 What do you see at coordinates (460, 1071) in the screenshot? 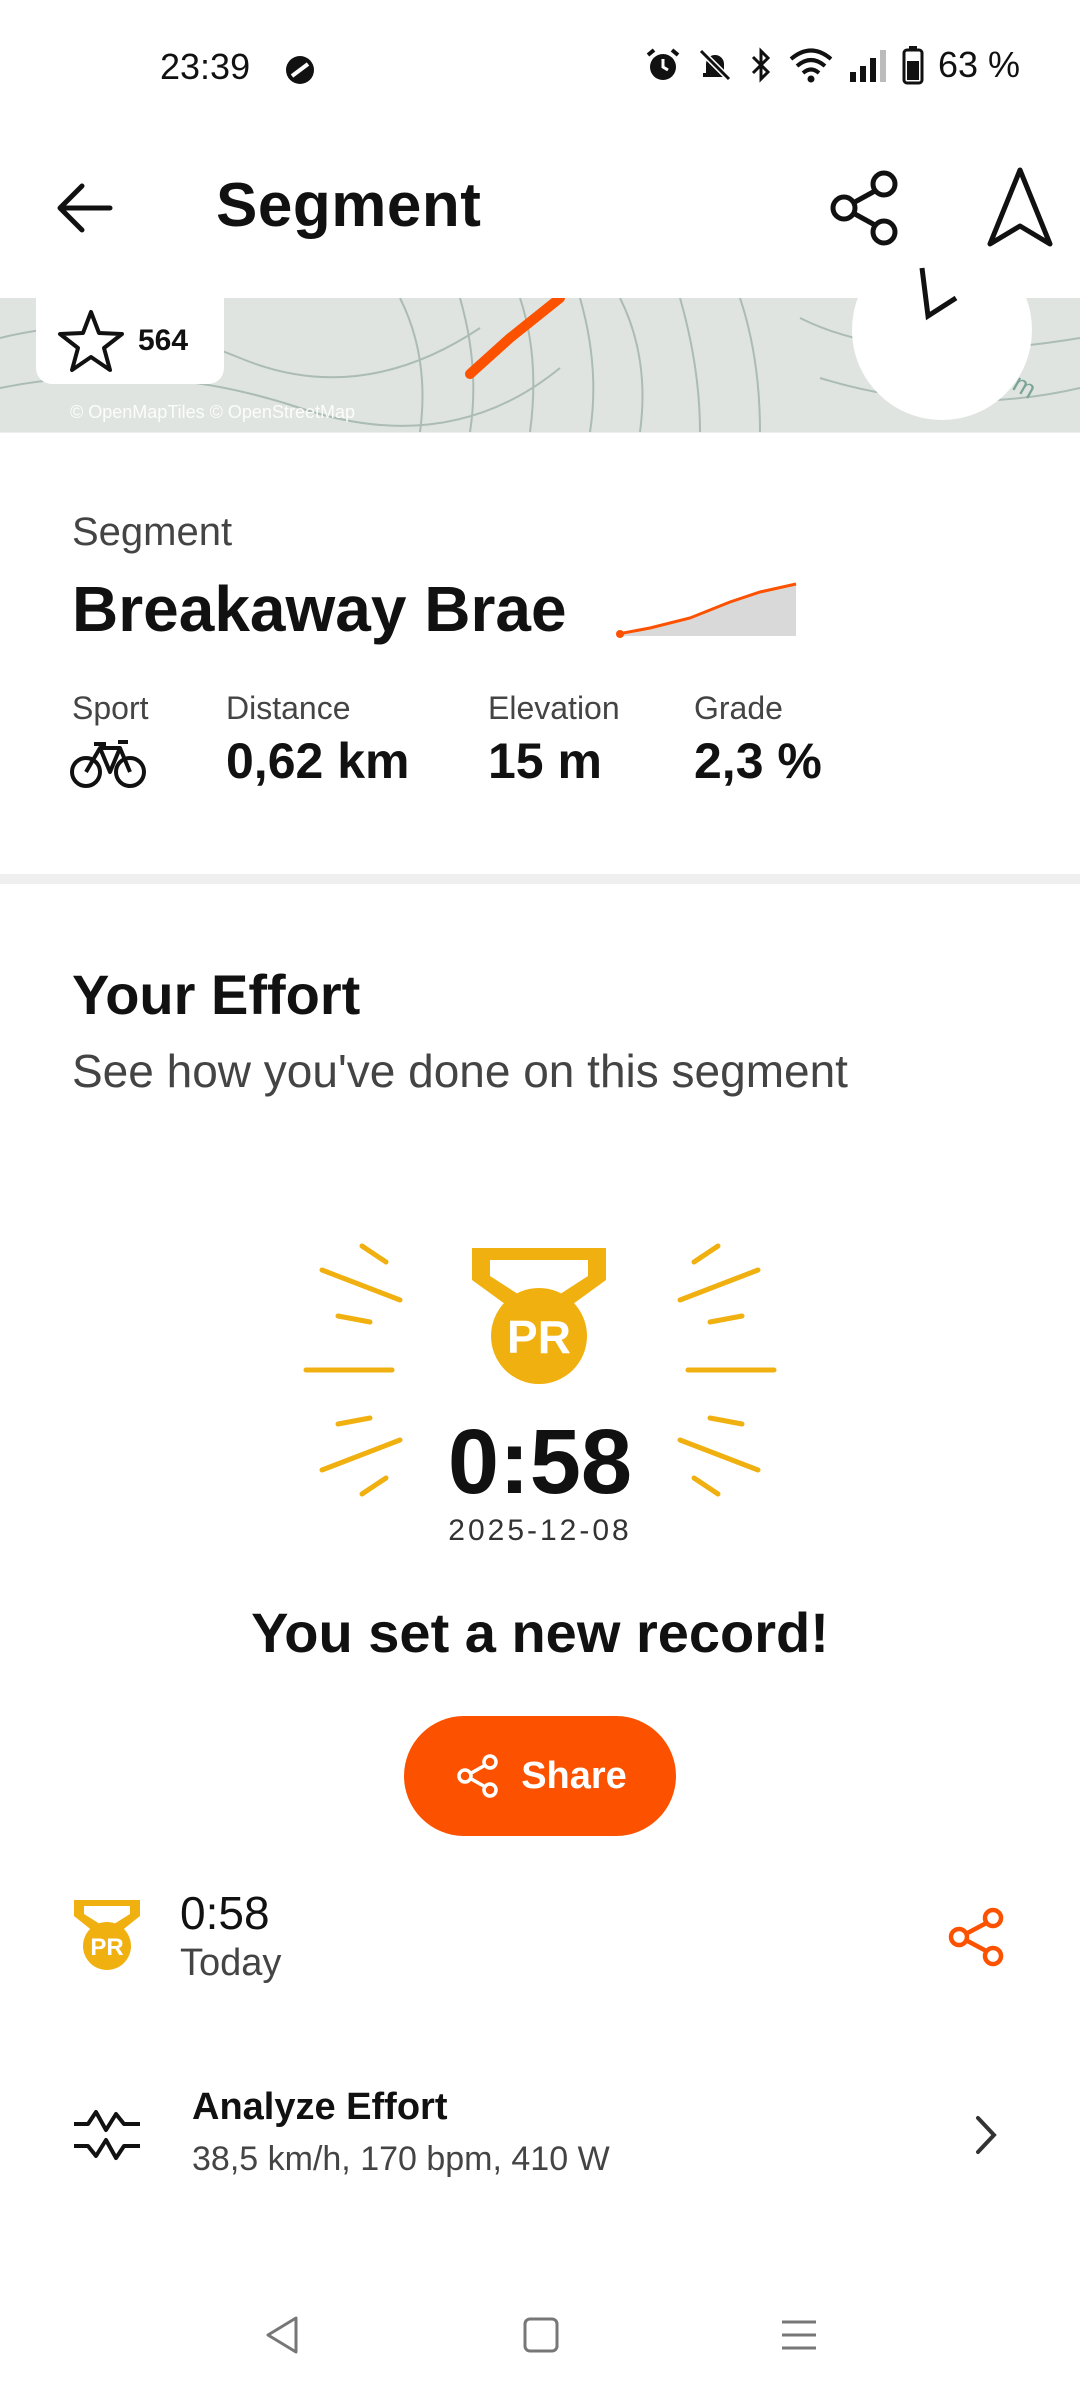
I see `effort-subtitle: See how you've done on this segment` at bounding box center [460, 1071].